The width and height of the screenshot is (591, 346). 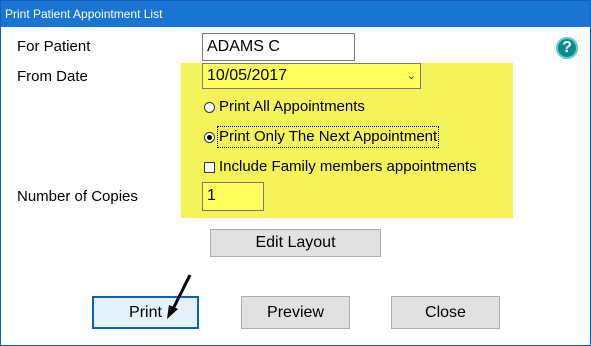 What do you see at coordinates (445, 312) in the screenshot?
I see `close-button: Close` at bounding box center [445, 312].